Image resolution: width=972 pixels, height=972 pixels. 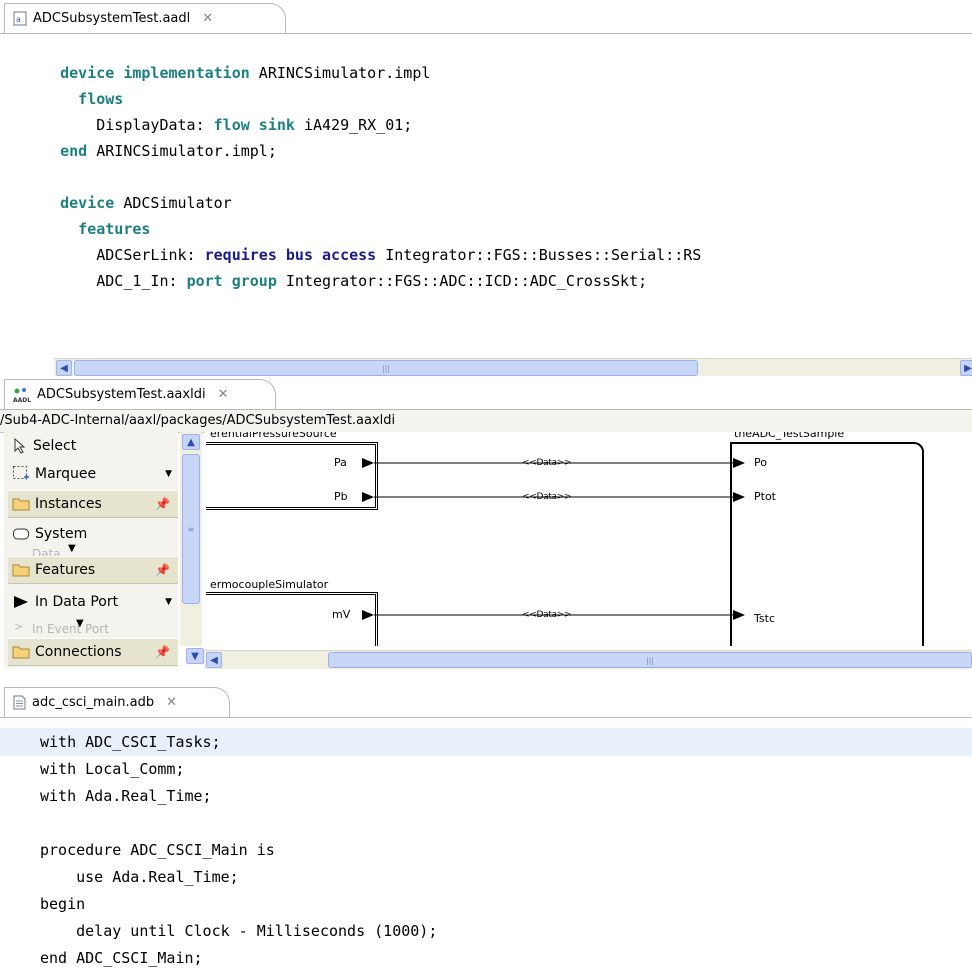 I want to click on svg-text: AADL, so click(x=22, y=400).